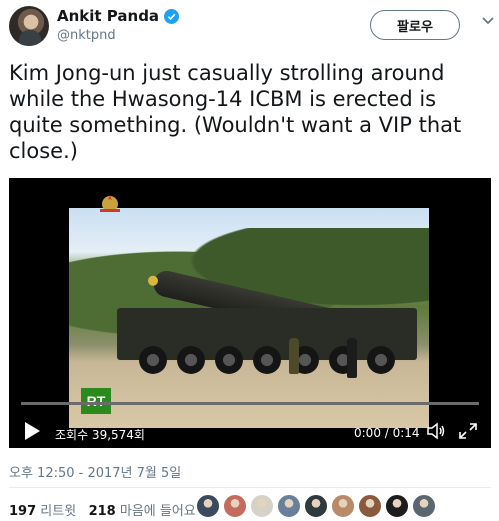 This screenshot has width=499, height=521. I want to click on display-name: Ankit Panda, so click(108, 16).